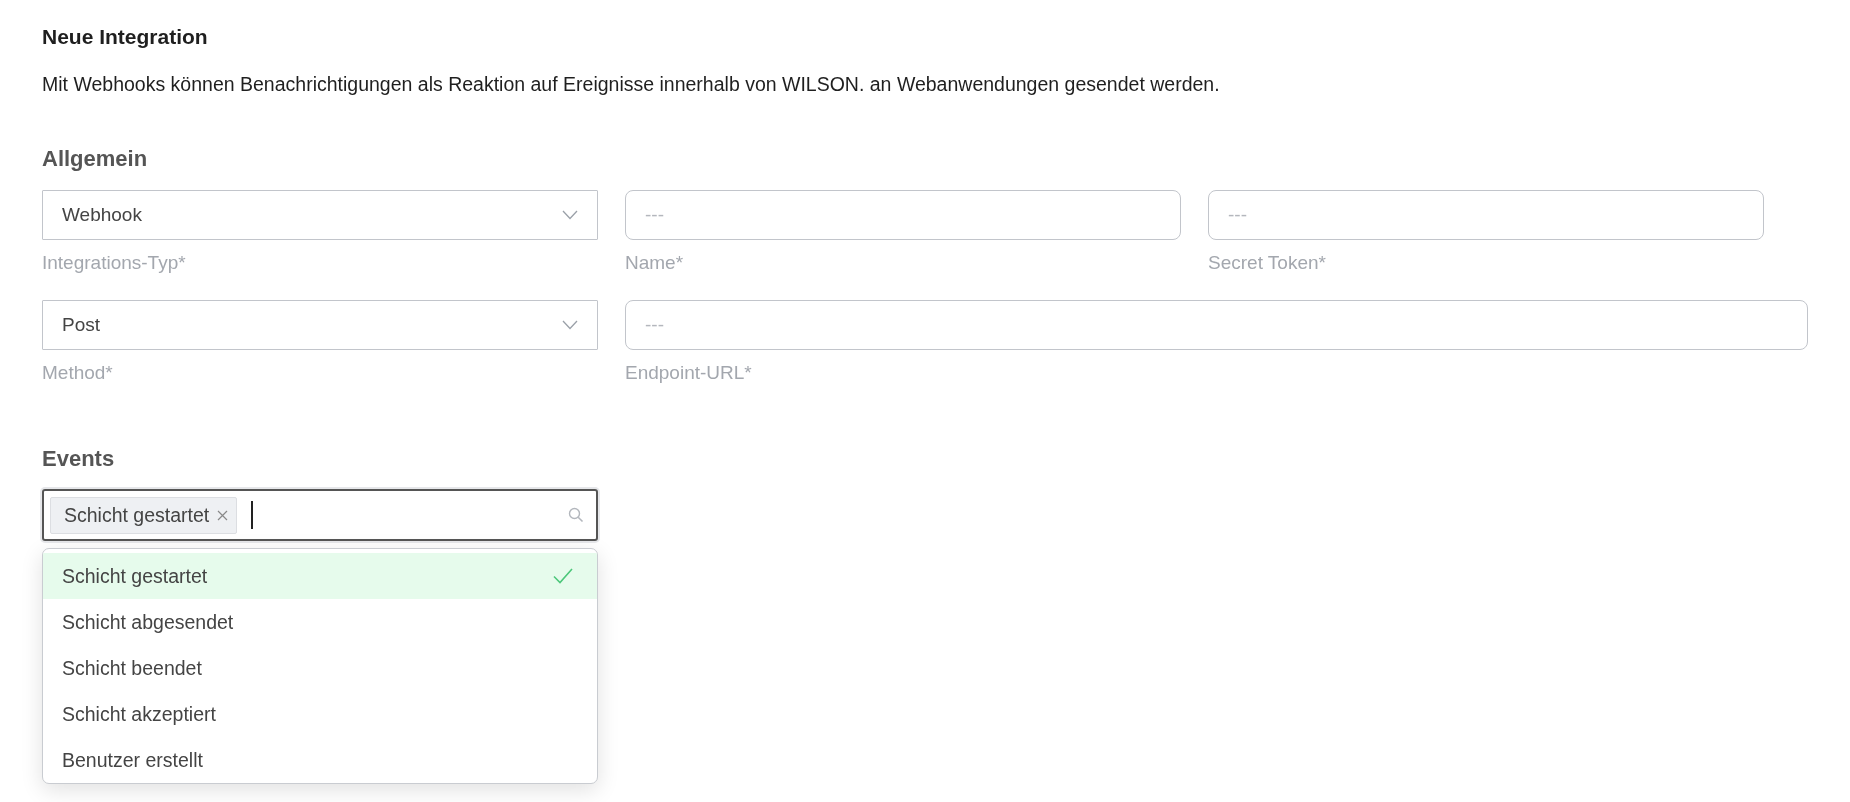  Describe the element at coordinates (689, 373) in the screenshot. I see `field-label: Endpoint-URL*` at that location.